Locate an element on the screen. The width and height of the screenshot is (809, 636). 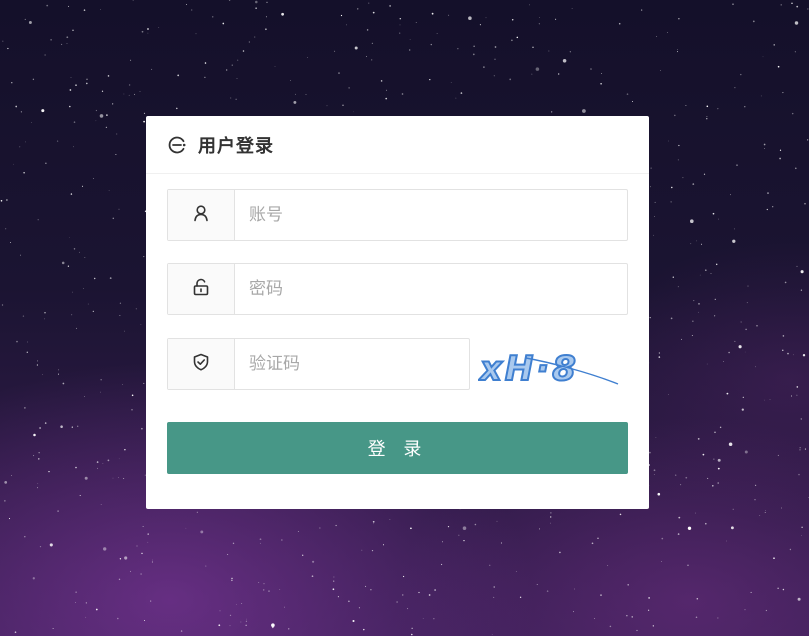
user-icon is located at coordinates (201, 215).